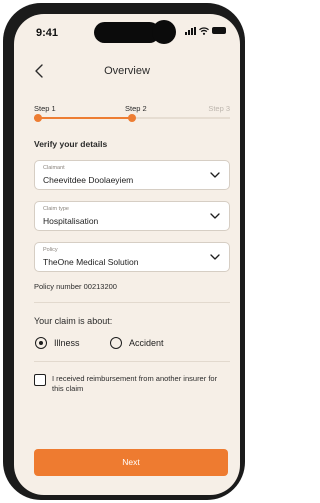 This screenshot has width=320, height=503. I want to click on step-2-label: Step 2, so click(136, 108).